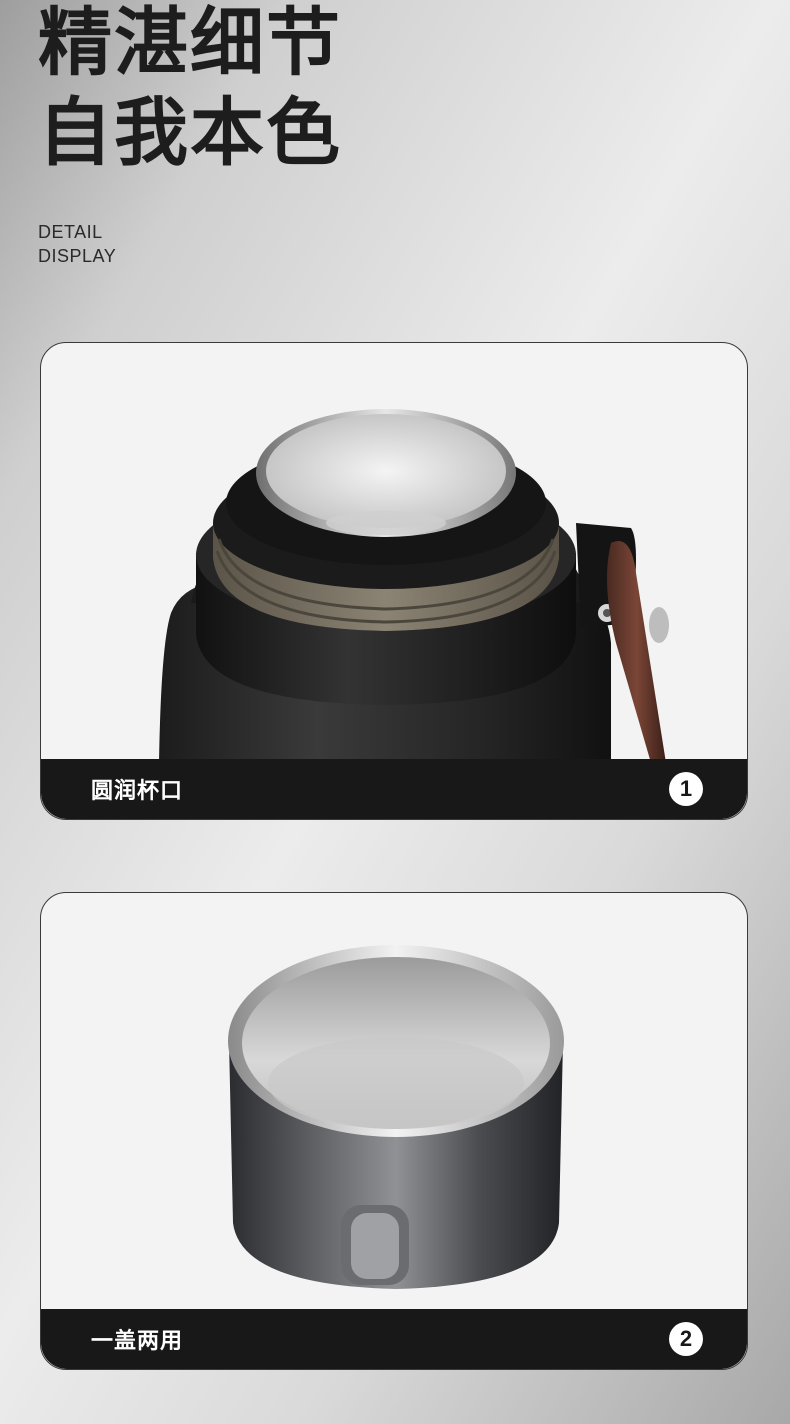 The image size is (790, 1424). Describe the element at coordinates (394, 789) in the screenshot. I see `caption-bar: 圆润杯口 1` at that location.